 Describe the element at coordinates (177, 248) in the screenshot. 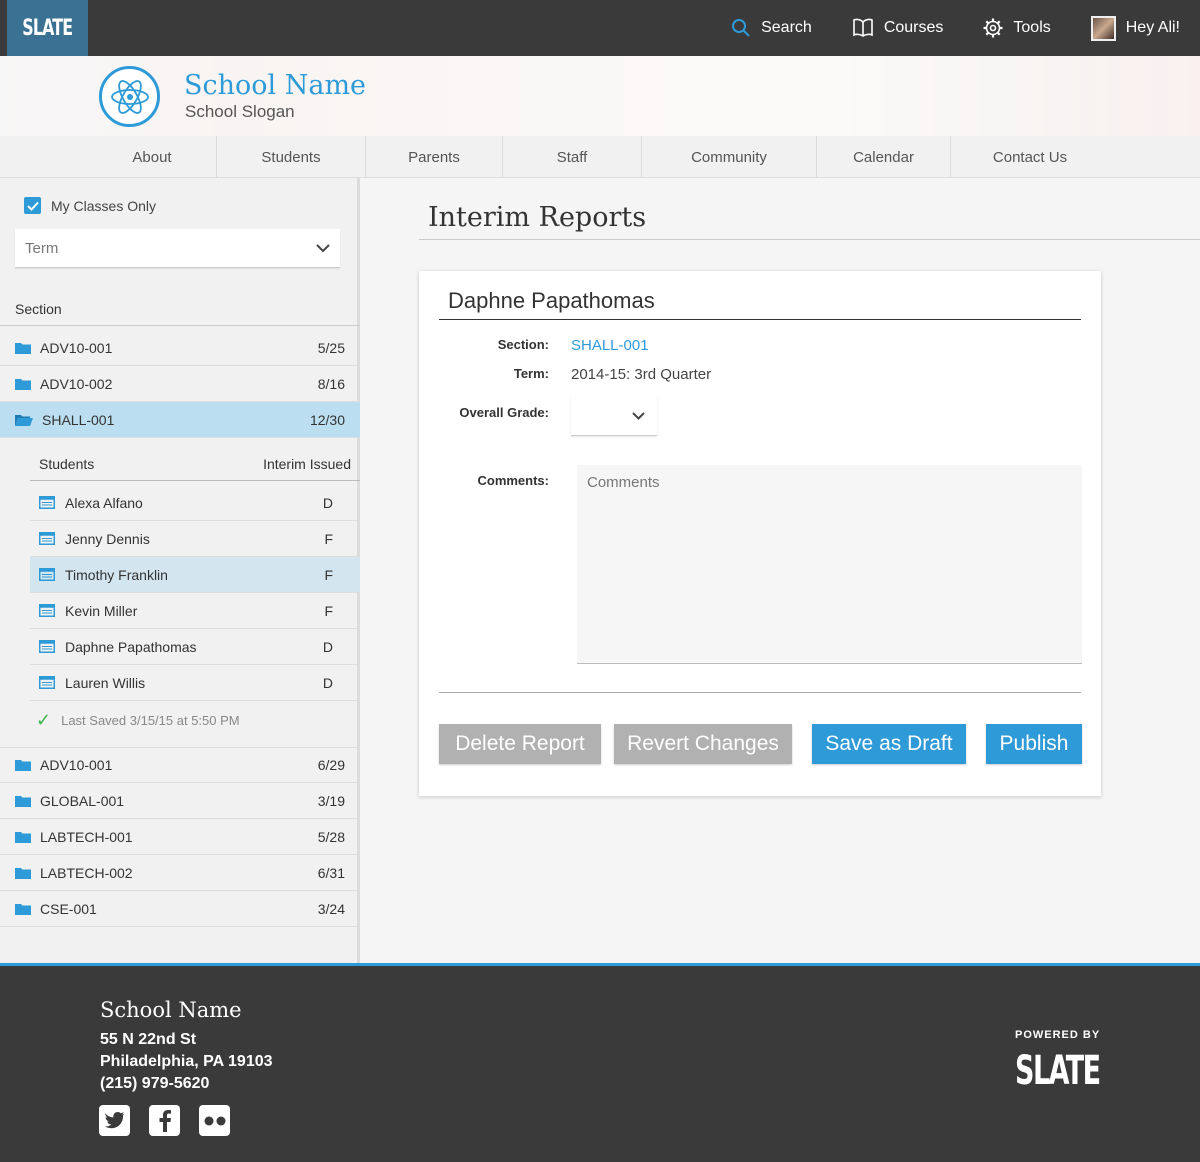

I see `term-select: Term` at that location.